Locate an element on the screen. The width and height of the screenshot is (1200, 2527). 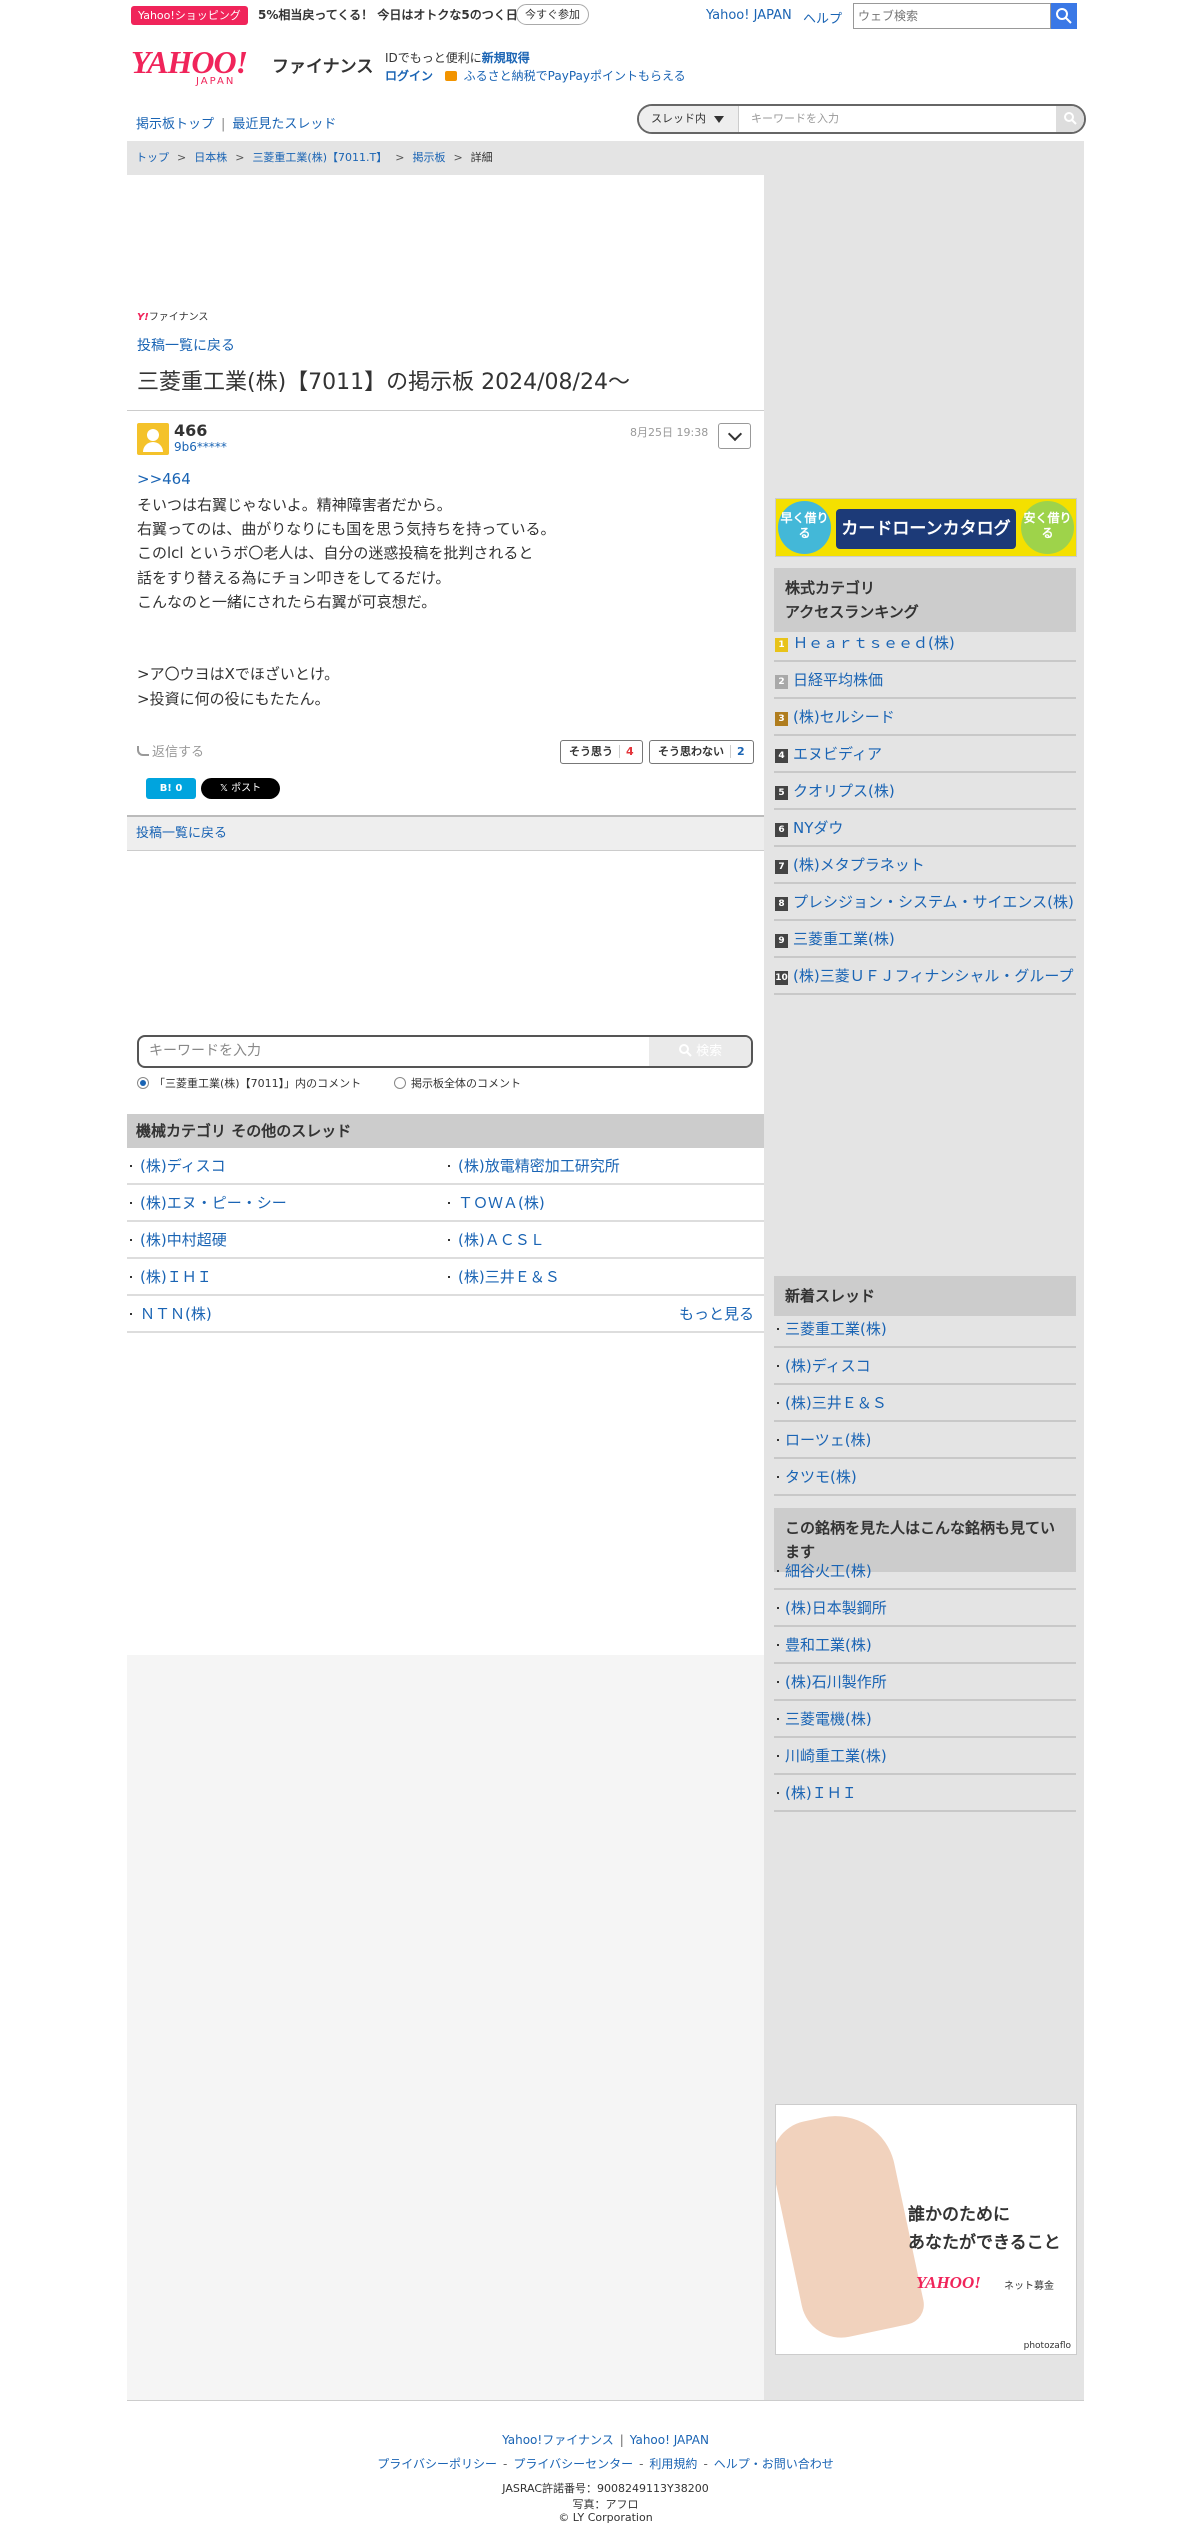
also-viewed-item-label: (株)ＩＨＩ is located at coordinates (821, 1793).